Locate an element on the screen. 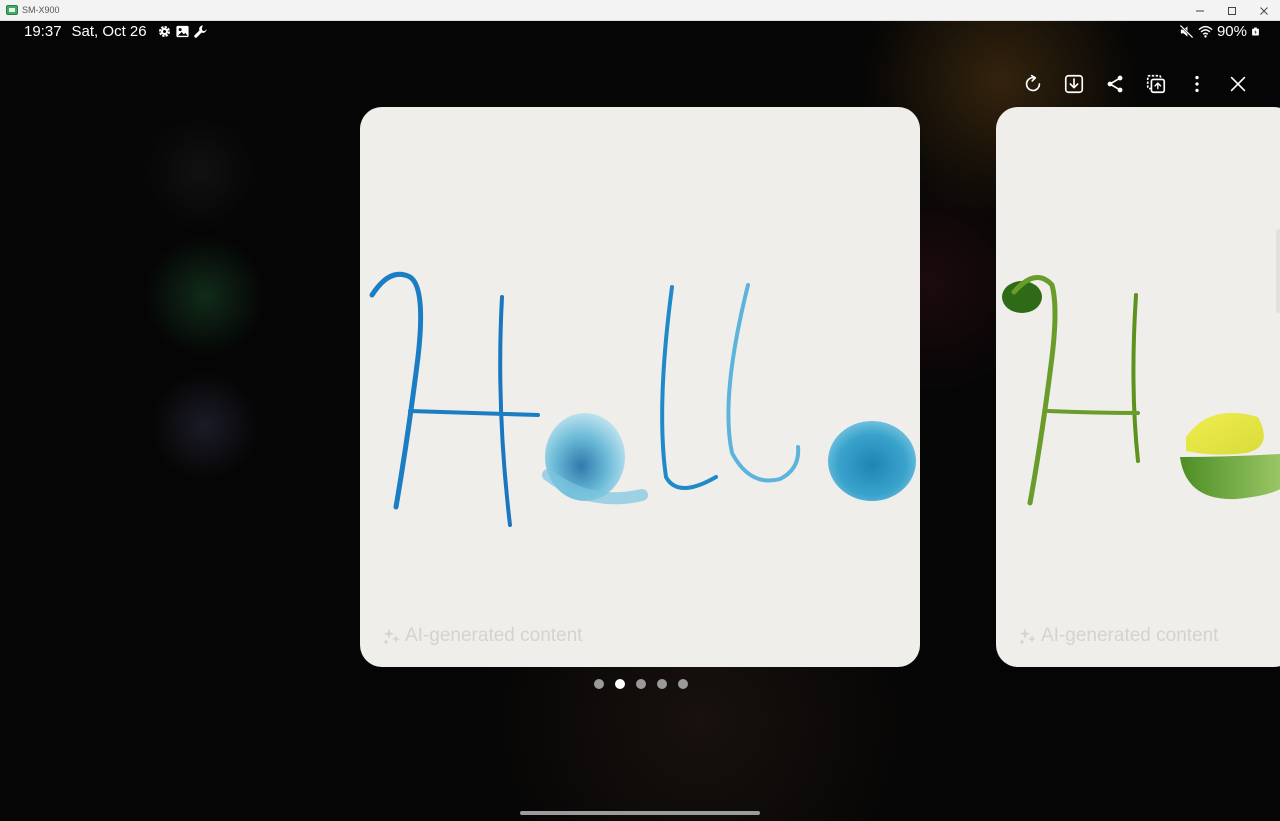 This screenshot has width=1280, height=821. image-icon is located at coordinates (182, 31).